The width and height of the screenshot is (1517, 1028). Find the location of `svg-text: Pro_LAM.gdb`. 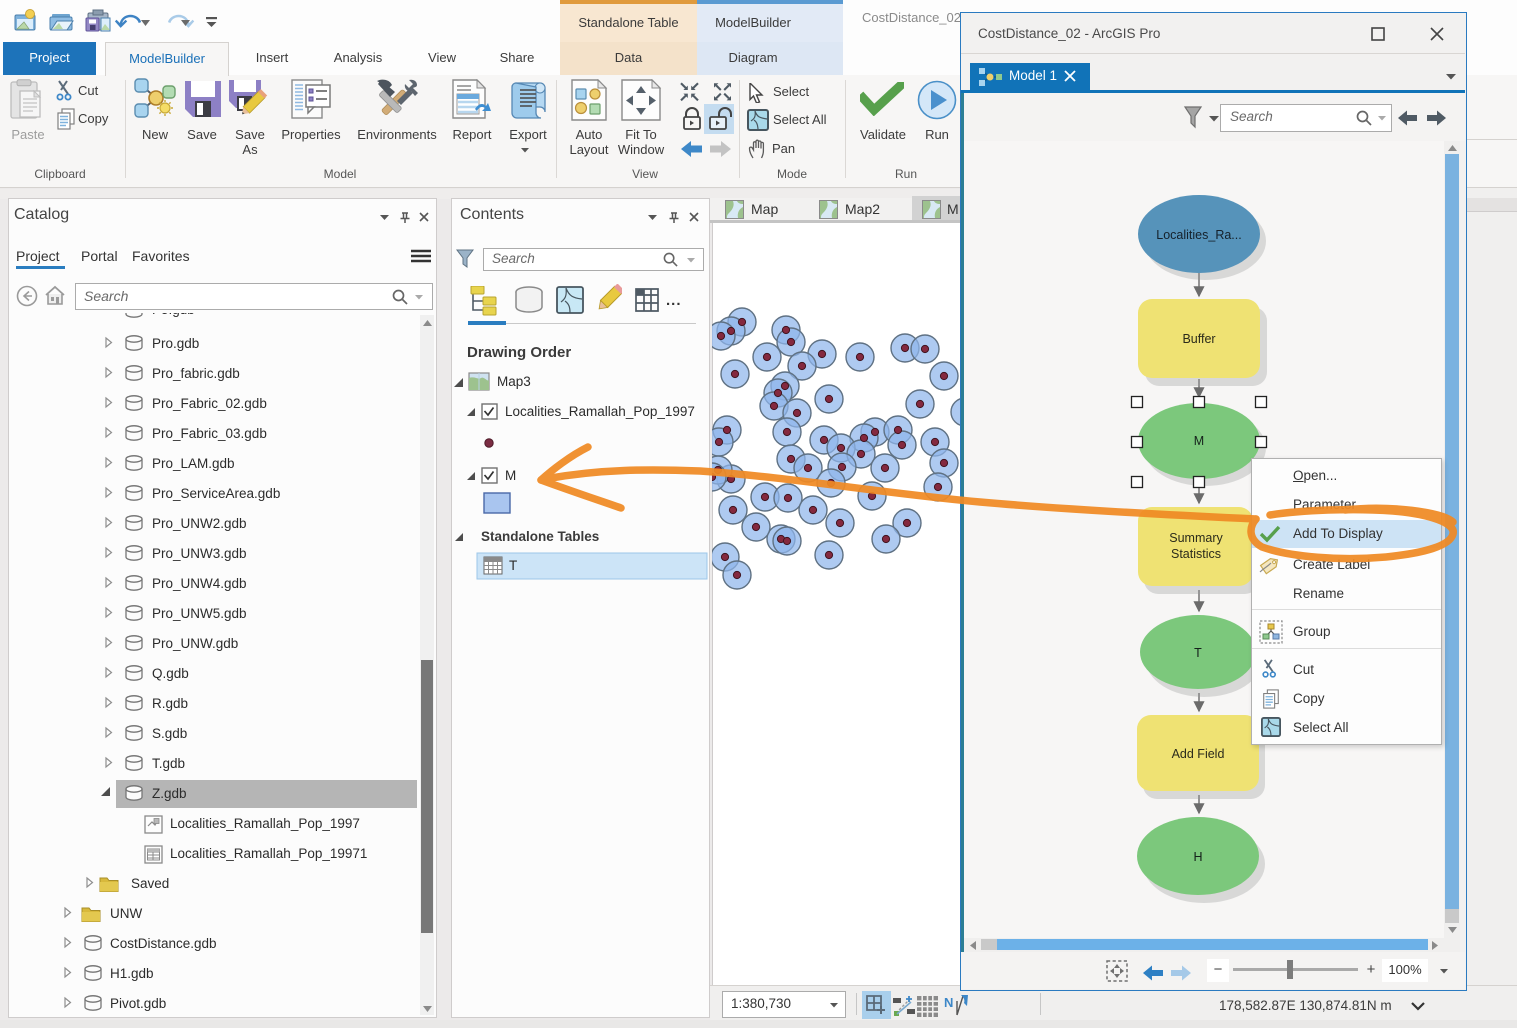

svg-text: Pro_LAM.gdb is located at coordinates (193, 463).